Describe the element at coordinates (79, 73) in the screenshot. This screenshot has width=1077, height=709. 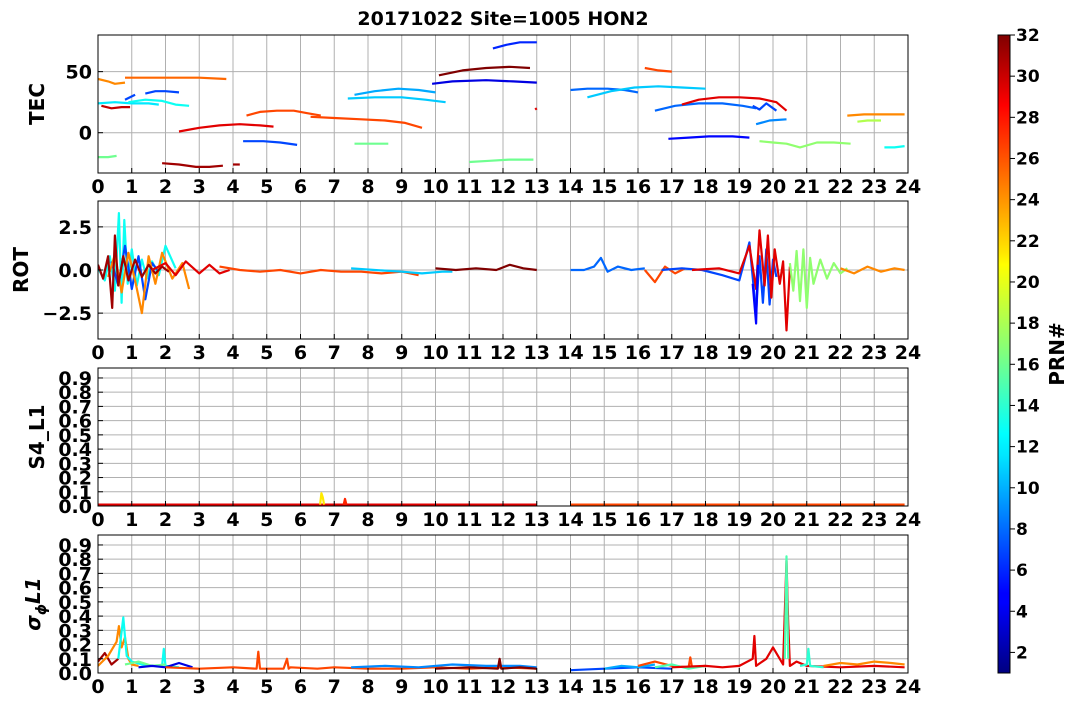
I see `y-tick-label: 50` at that location.